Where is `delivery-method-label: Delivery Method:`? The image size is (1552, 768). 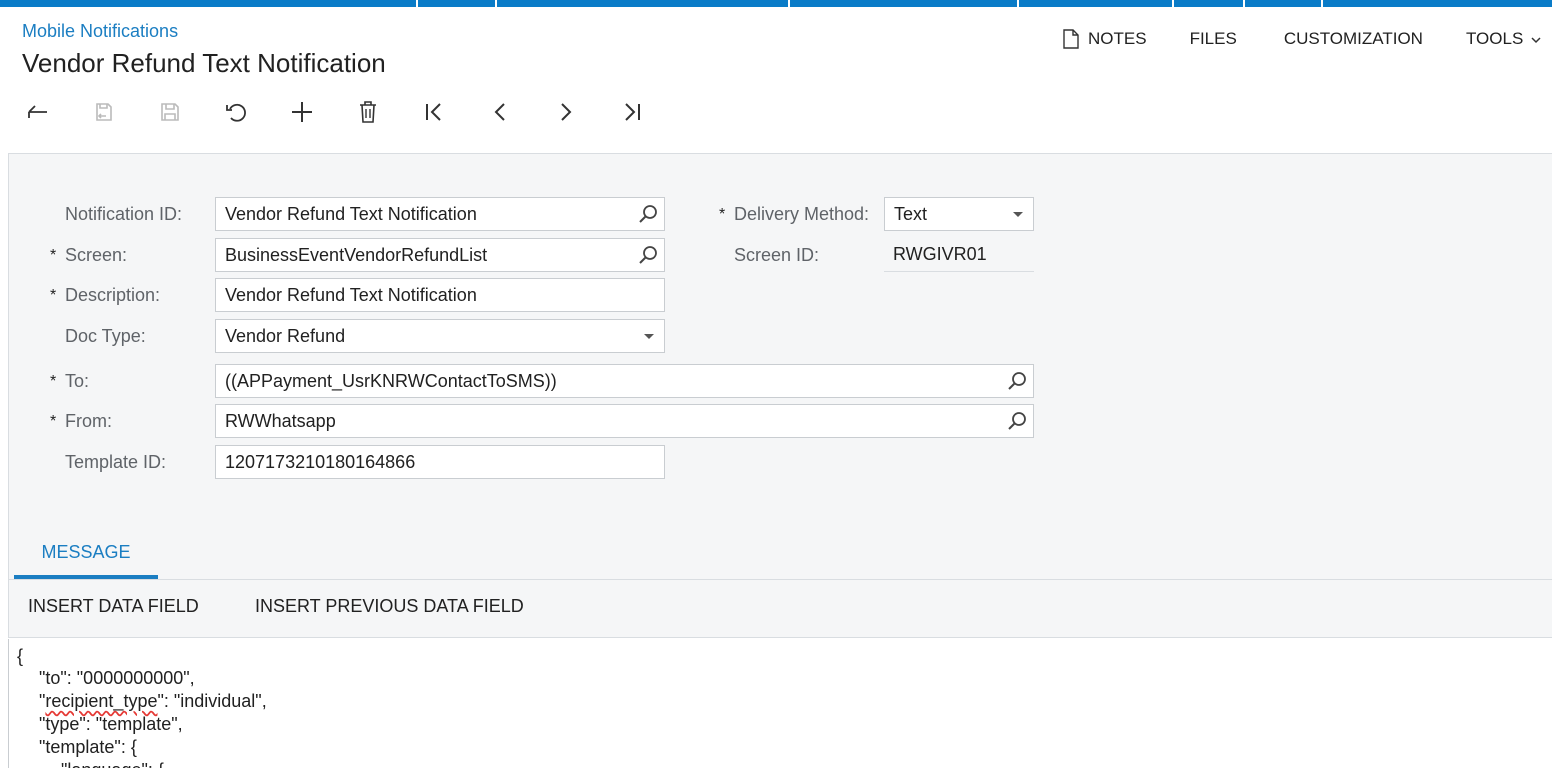
delivery-method-label: Delivery Method: is located at coordinates (802, 214).